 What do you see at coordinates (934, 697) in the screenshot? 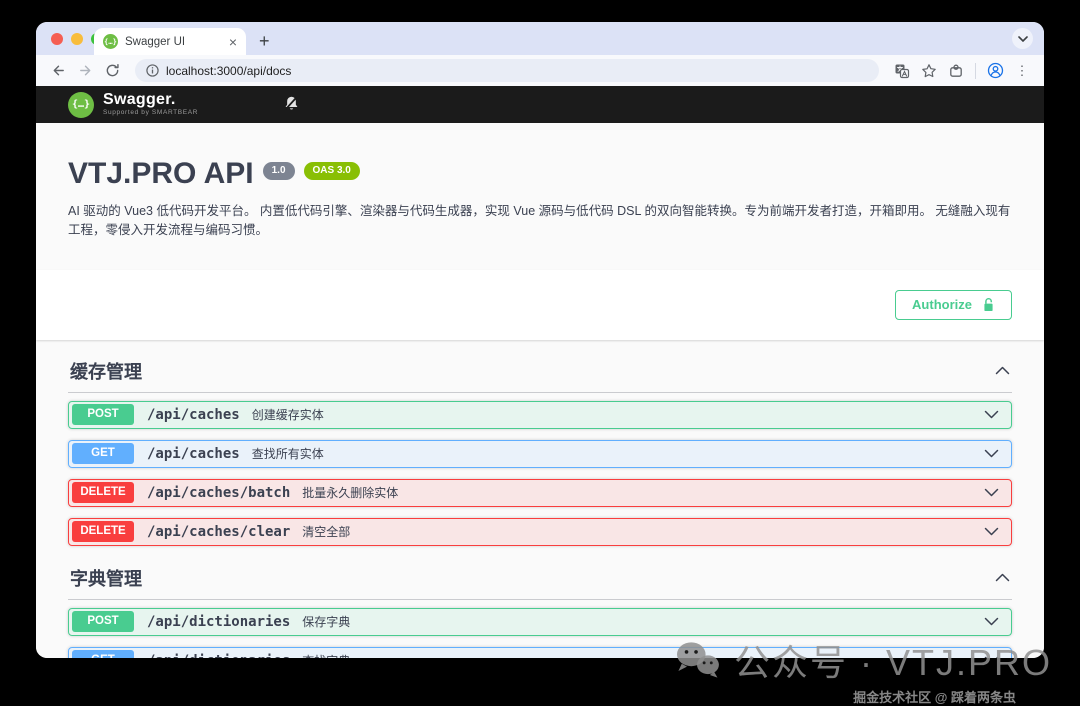
I see `watermark-sub-text: 掘金技术社区 @ 踩着两条虫` at bounding box center [934, 697].